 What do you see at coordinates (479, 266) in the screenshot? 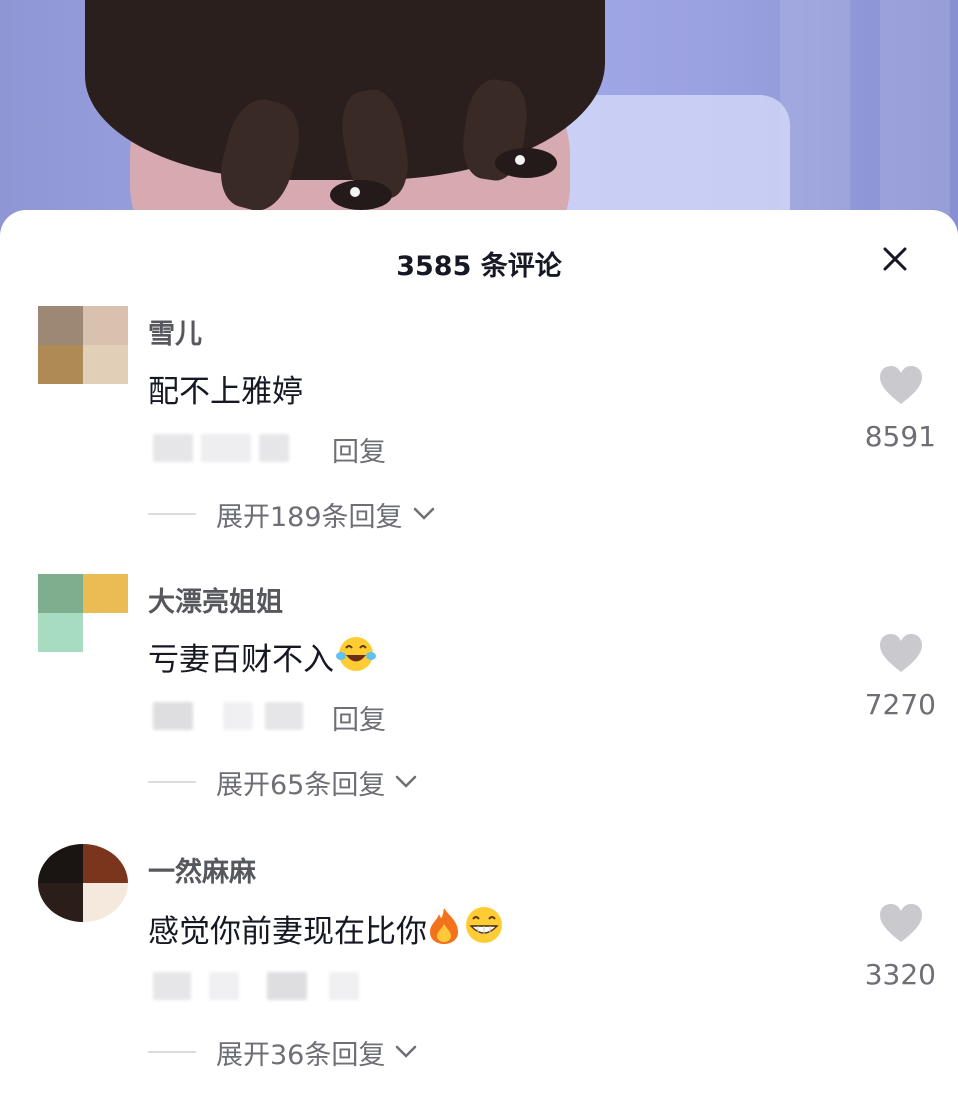
I see `comment-count-title: 3585 条评论` at bounding box center [479, 266].